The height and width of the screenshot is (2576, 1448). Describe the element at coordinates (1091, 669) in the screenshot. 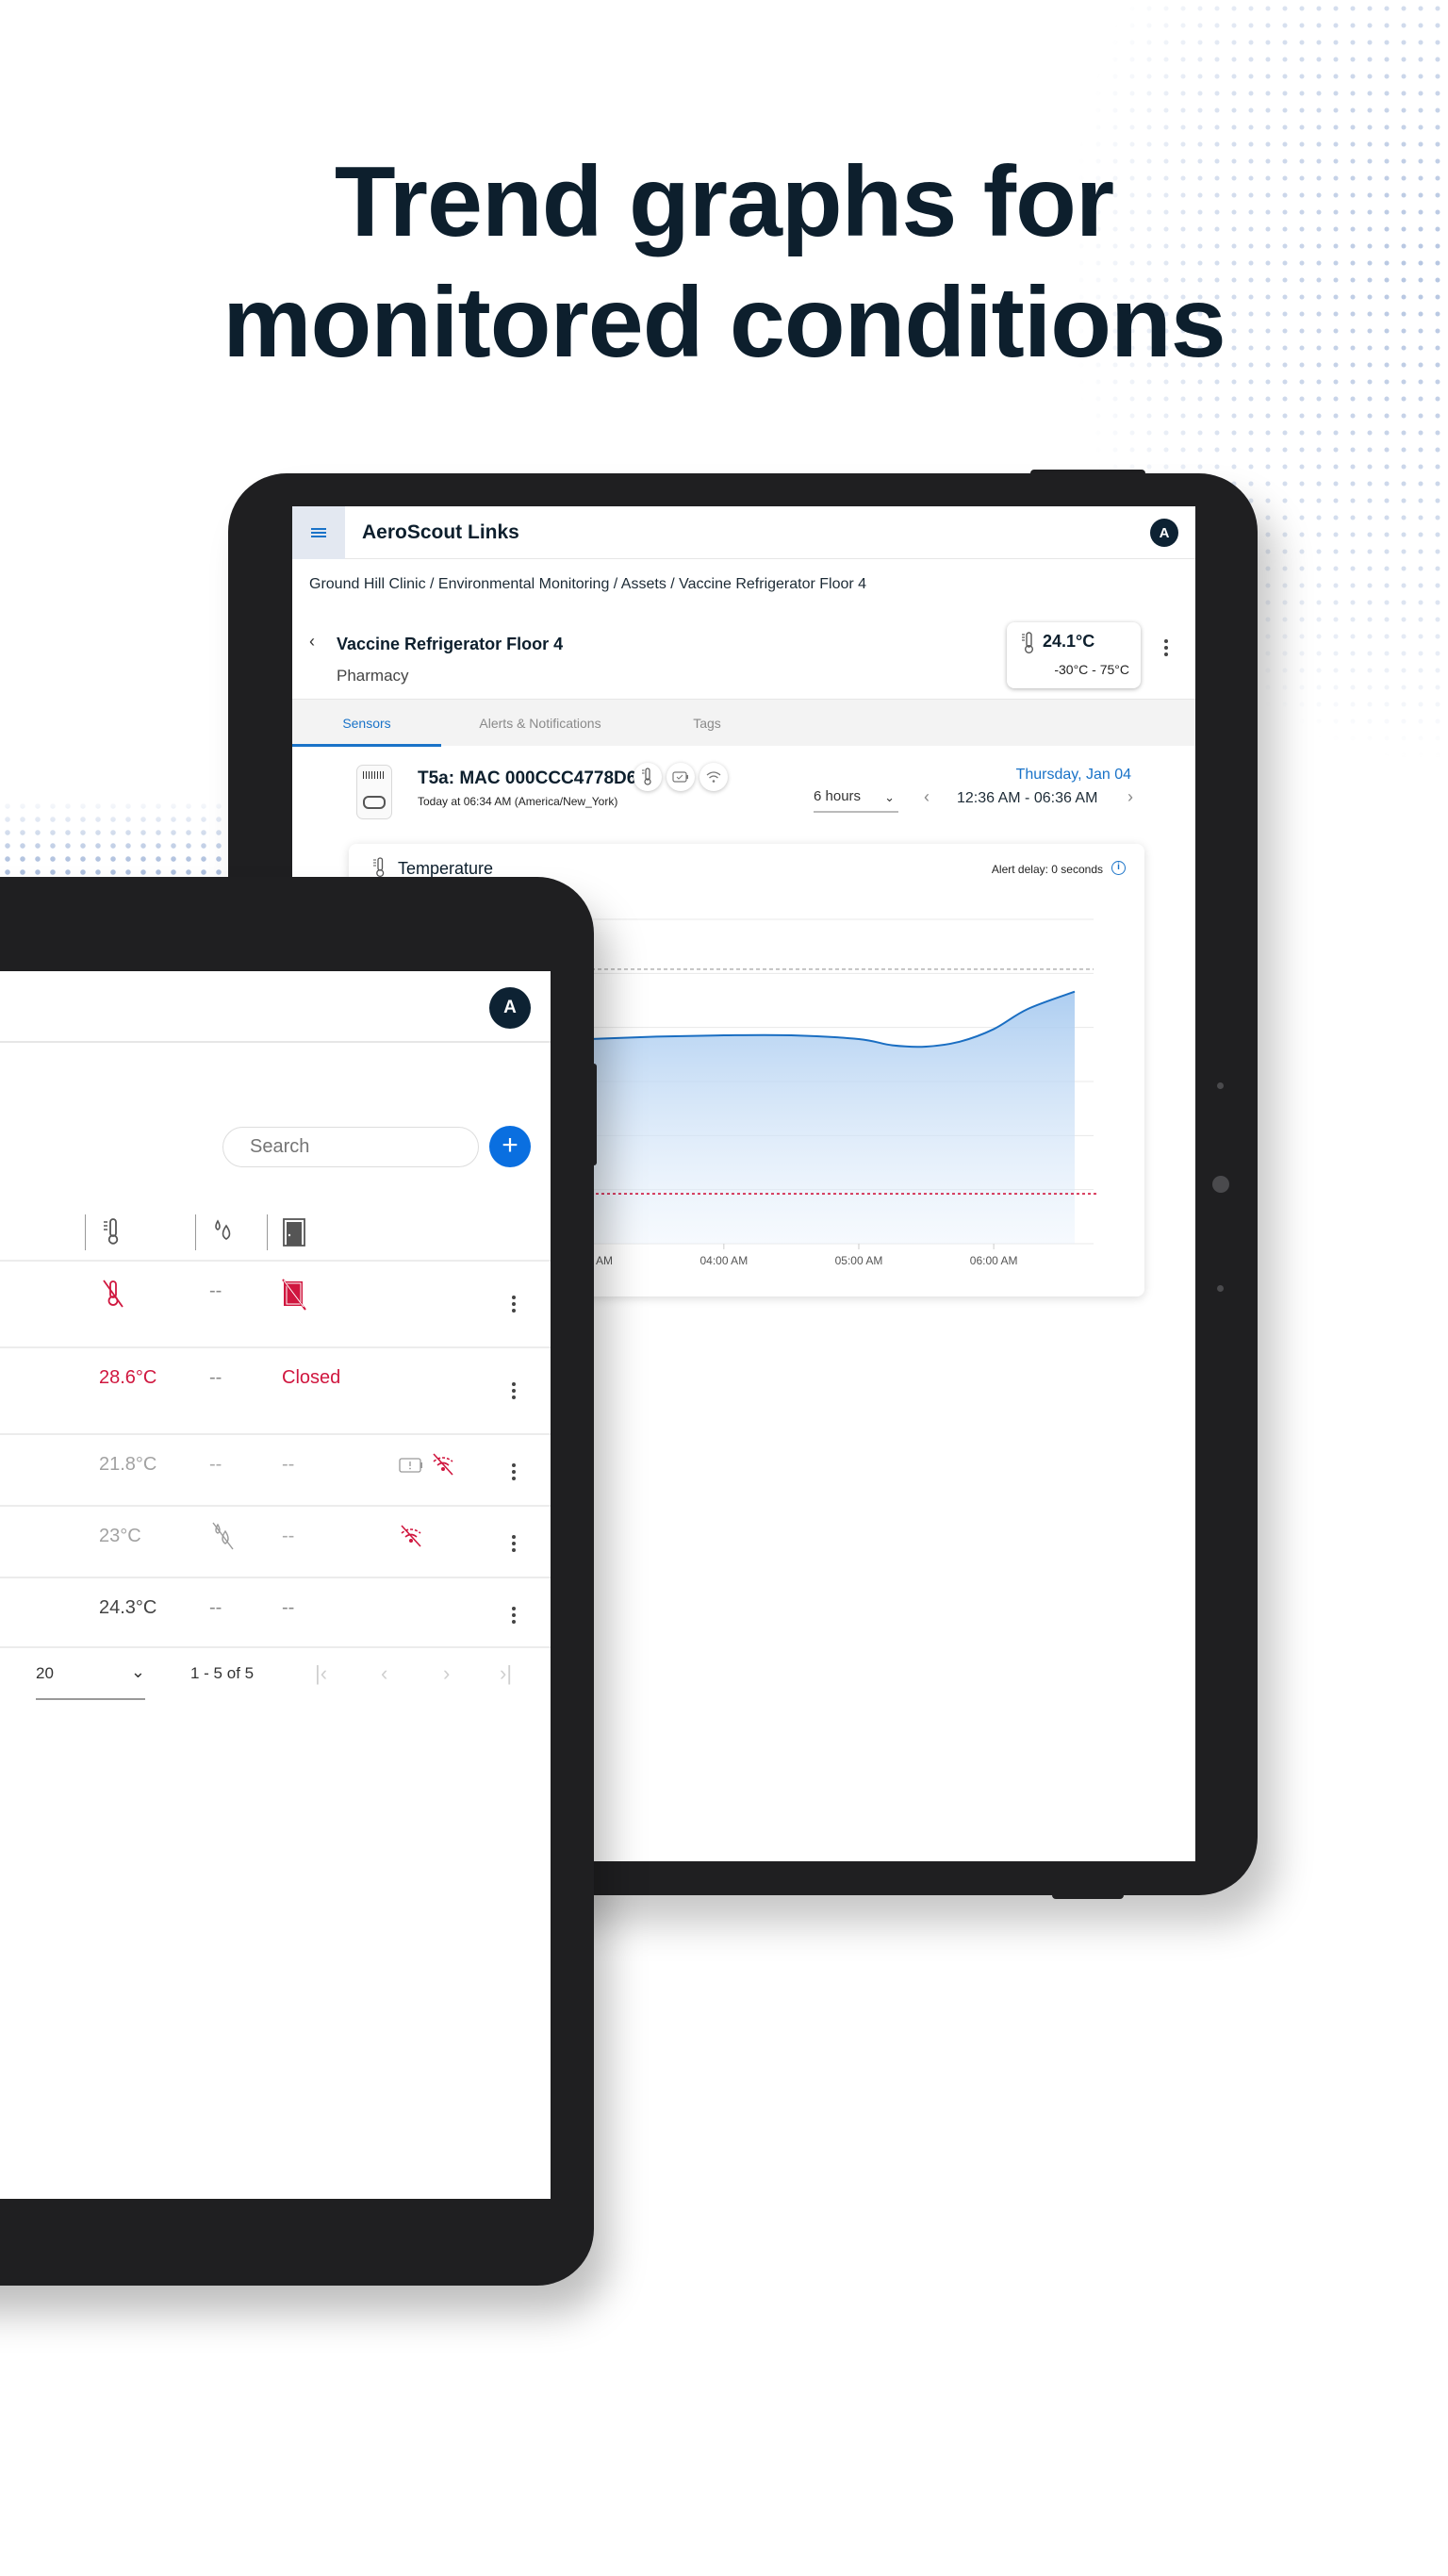

I see `temperature-range: -30°C - 75°C` at that location.